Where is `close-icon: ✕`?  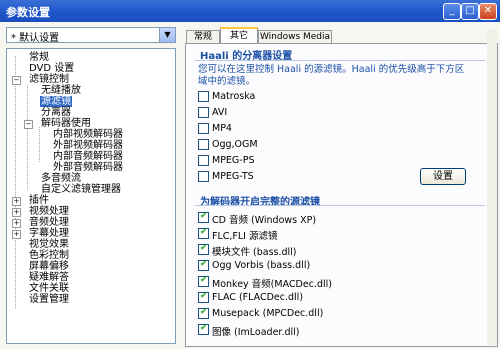
close-icon: ✕ is located at coordinates (488, 11).